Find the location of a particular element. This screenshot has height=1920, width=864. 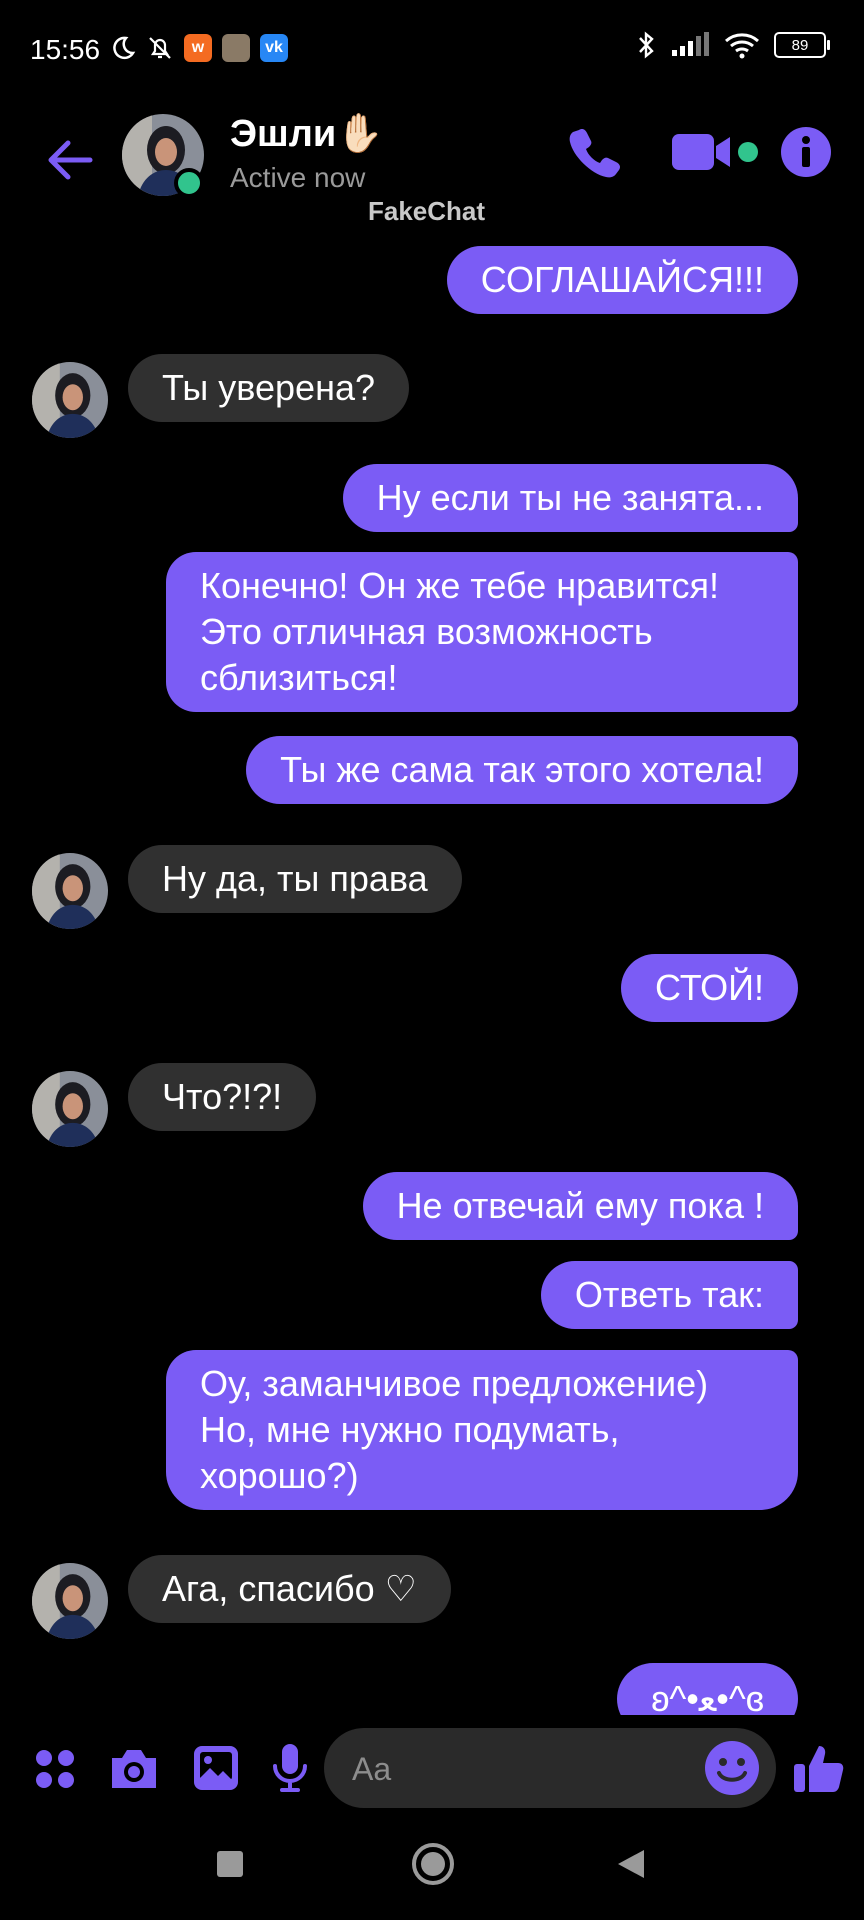

emoji-icon is located at coordinates (732, 1768).